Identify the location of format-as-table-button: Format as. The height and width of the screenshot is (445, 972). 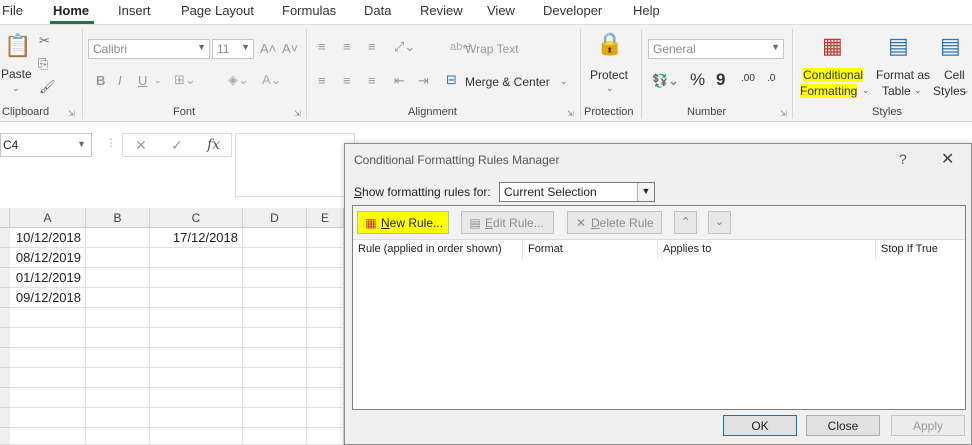
(903, 75).